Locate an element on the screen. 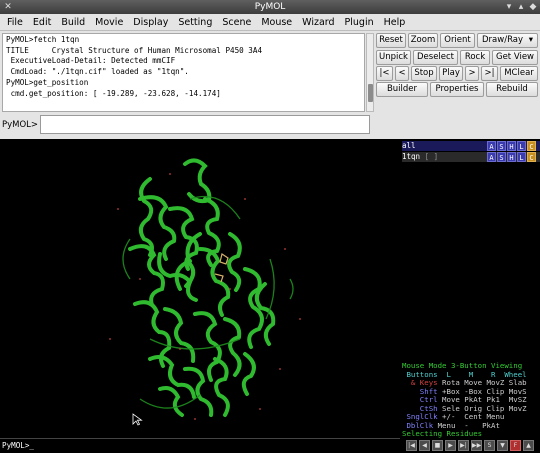 The height and width of the screenshot is (453, 540). rewind-button: |< is located at coordinates (384, 73).